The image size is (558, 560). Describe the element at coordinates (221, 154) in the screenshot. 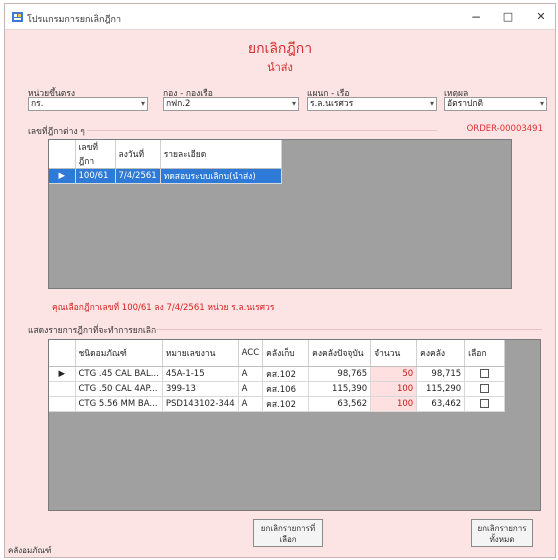

I see `column-header: รายละเอียด` at that location.